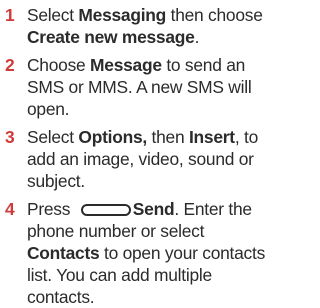  I want to click on step-text: Choose, so click(59, 65).